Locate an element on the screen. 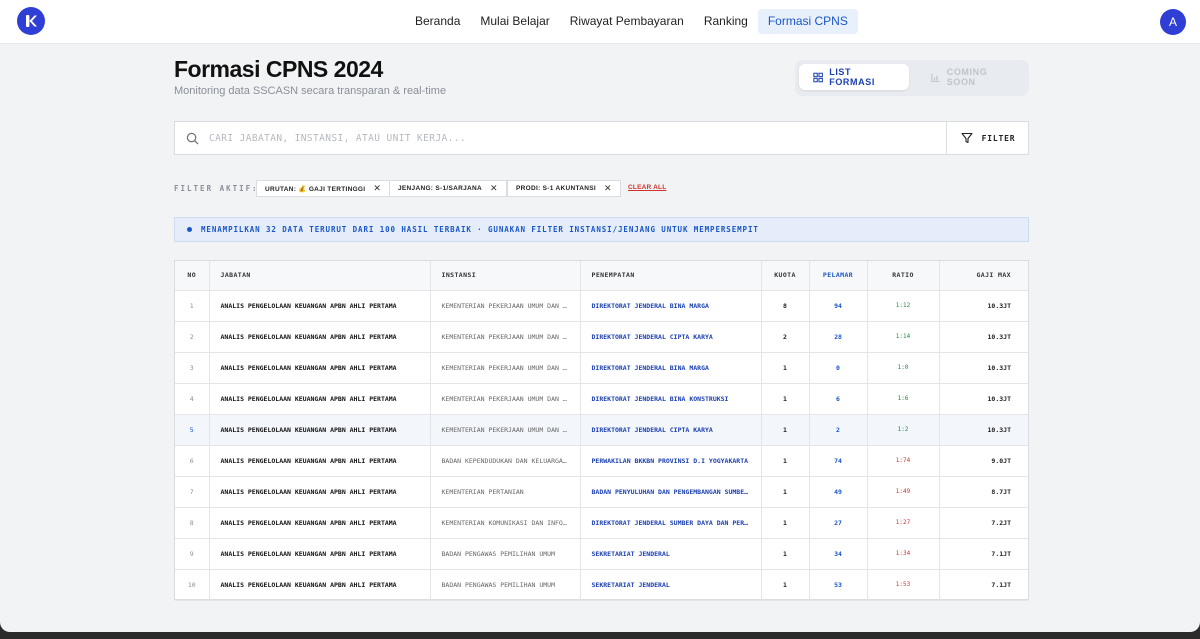  col-header-no: NO is located at coordinates (192, 276).